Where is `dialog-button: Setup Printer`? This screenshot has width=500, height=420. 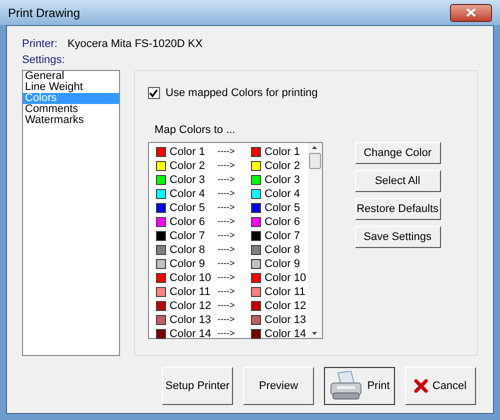 dialog-button: Setup Printer is located at coordinates (197, 386).